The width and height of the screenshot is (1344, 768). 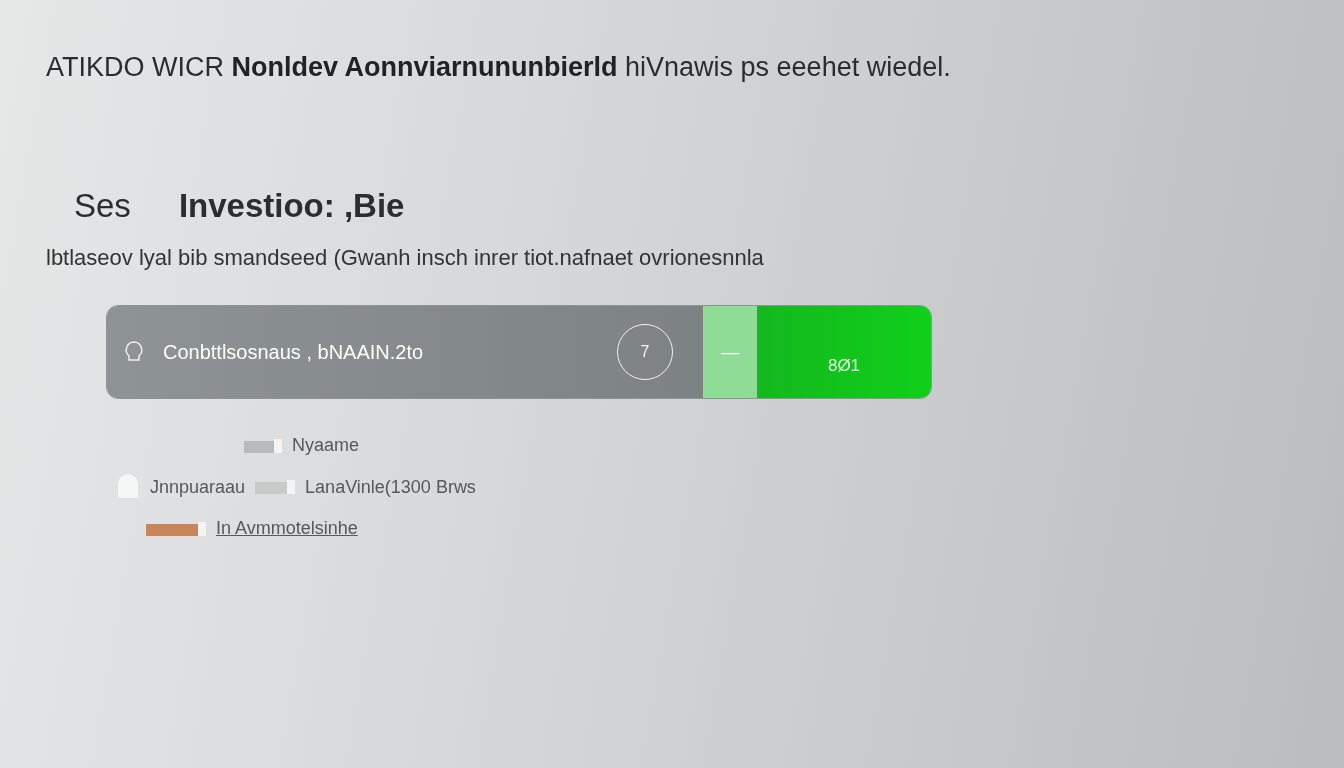 I want to click on section-title: Investioo: ,Bie, so click(x=291, y=206).